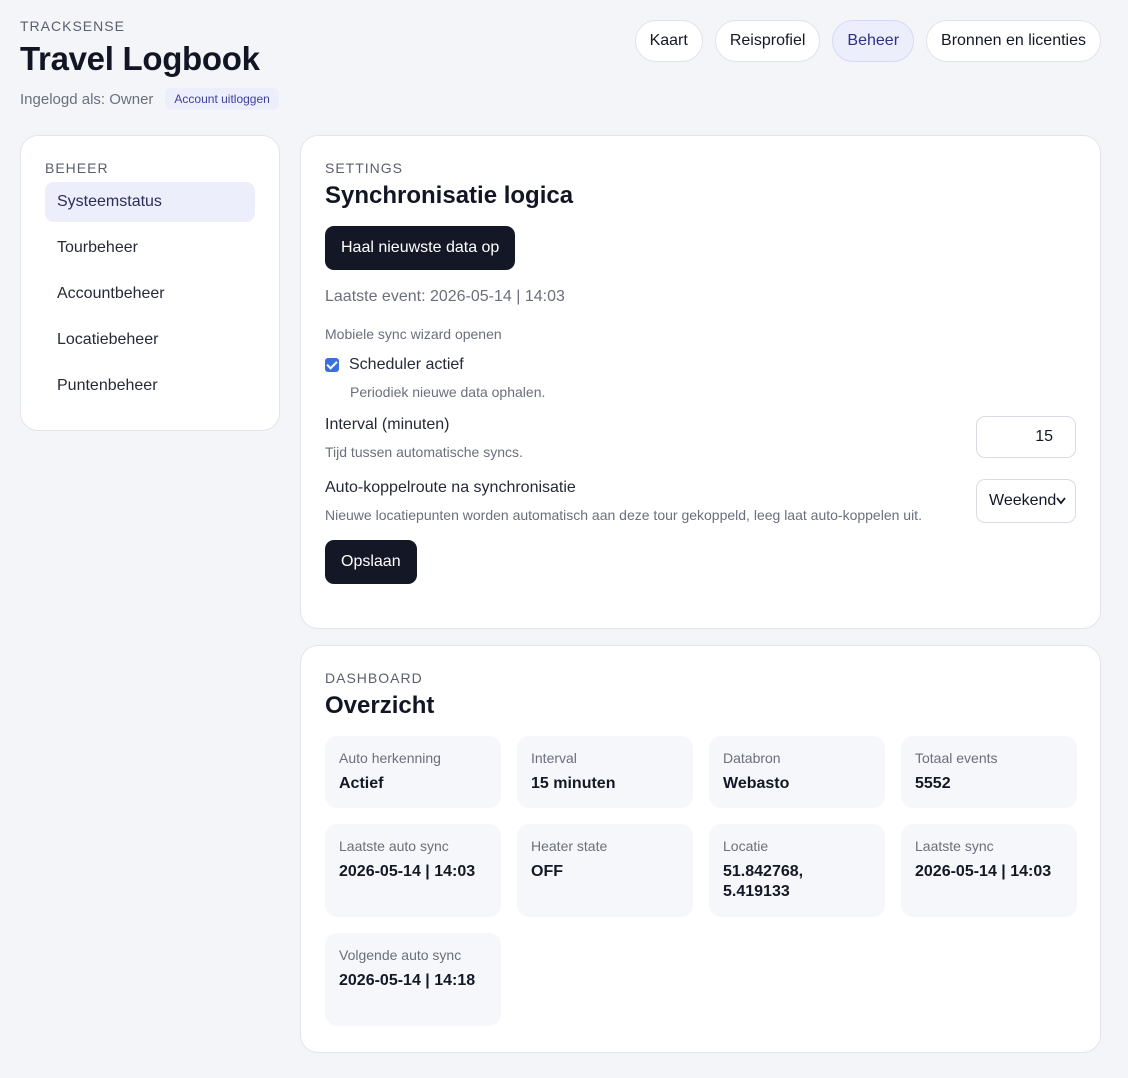  What do you see at coordinates (390, 758) in the screenshot?
I see `stat-label: Auto herkenning` at bounding box center [390, 758].